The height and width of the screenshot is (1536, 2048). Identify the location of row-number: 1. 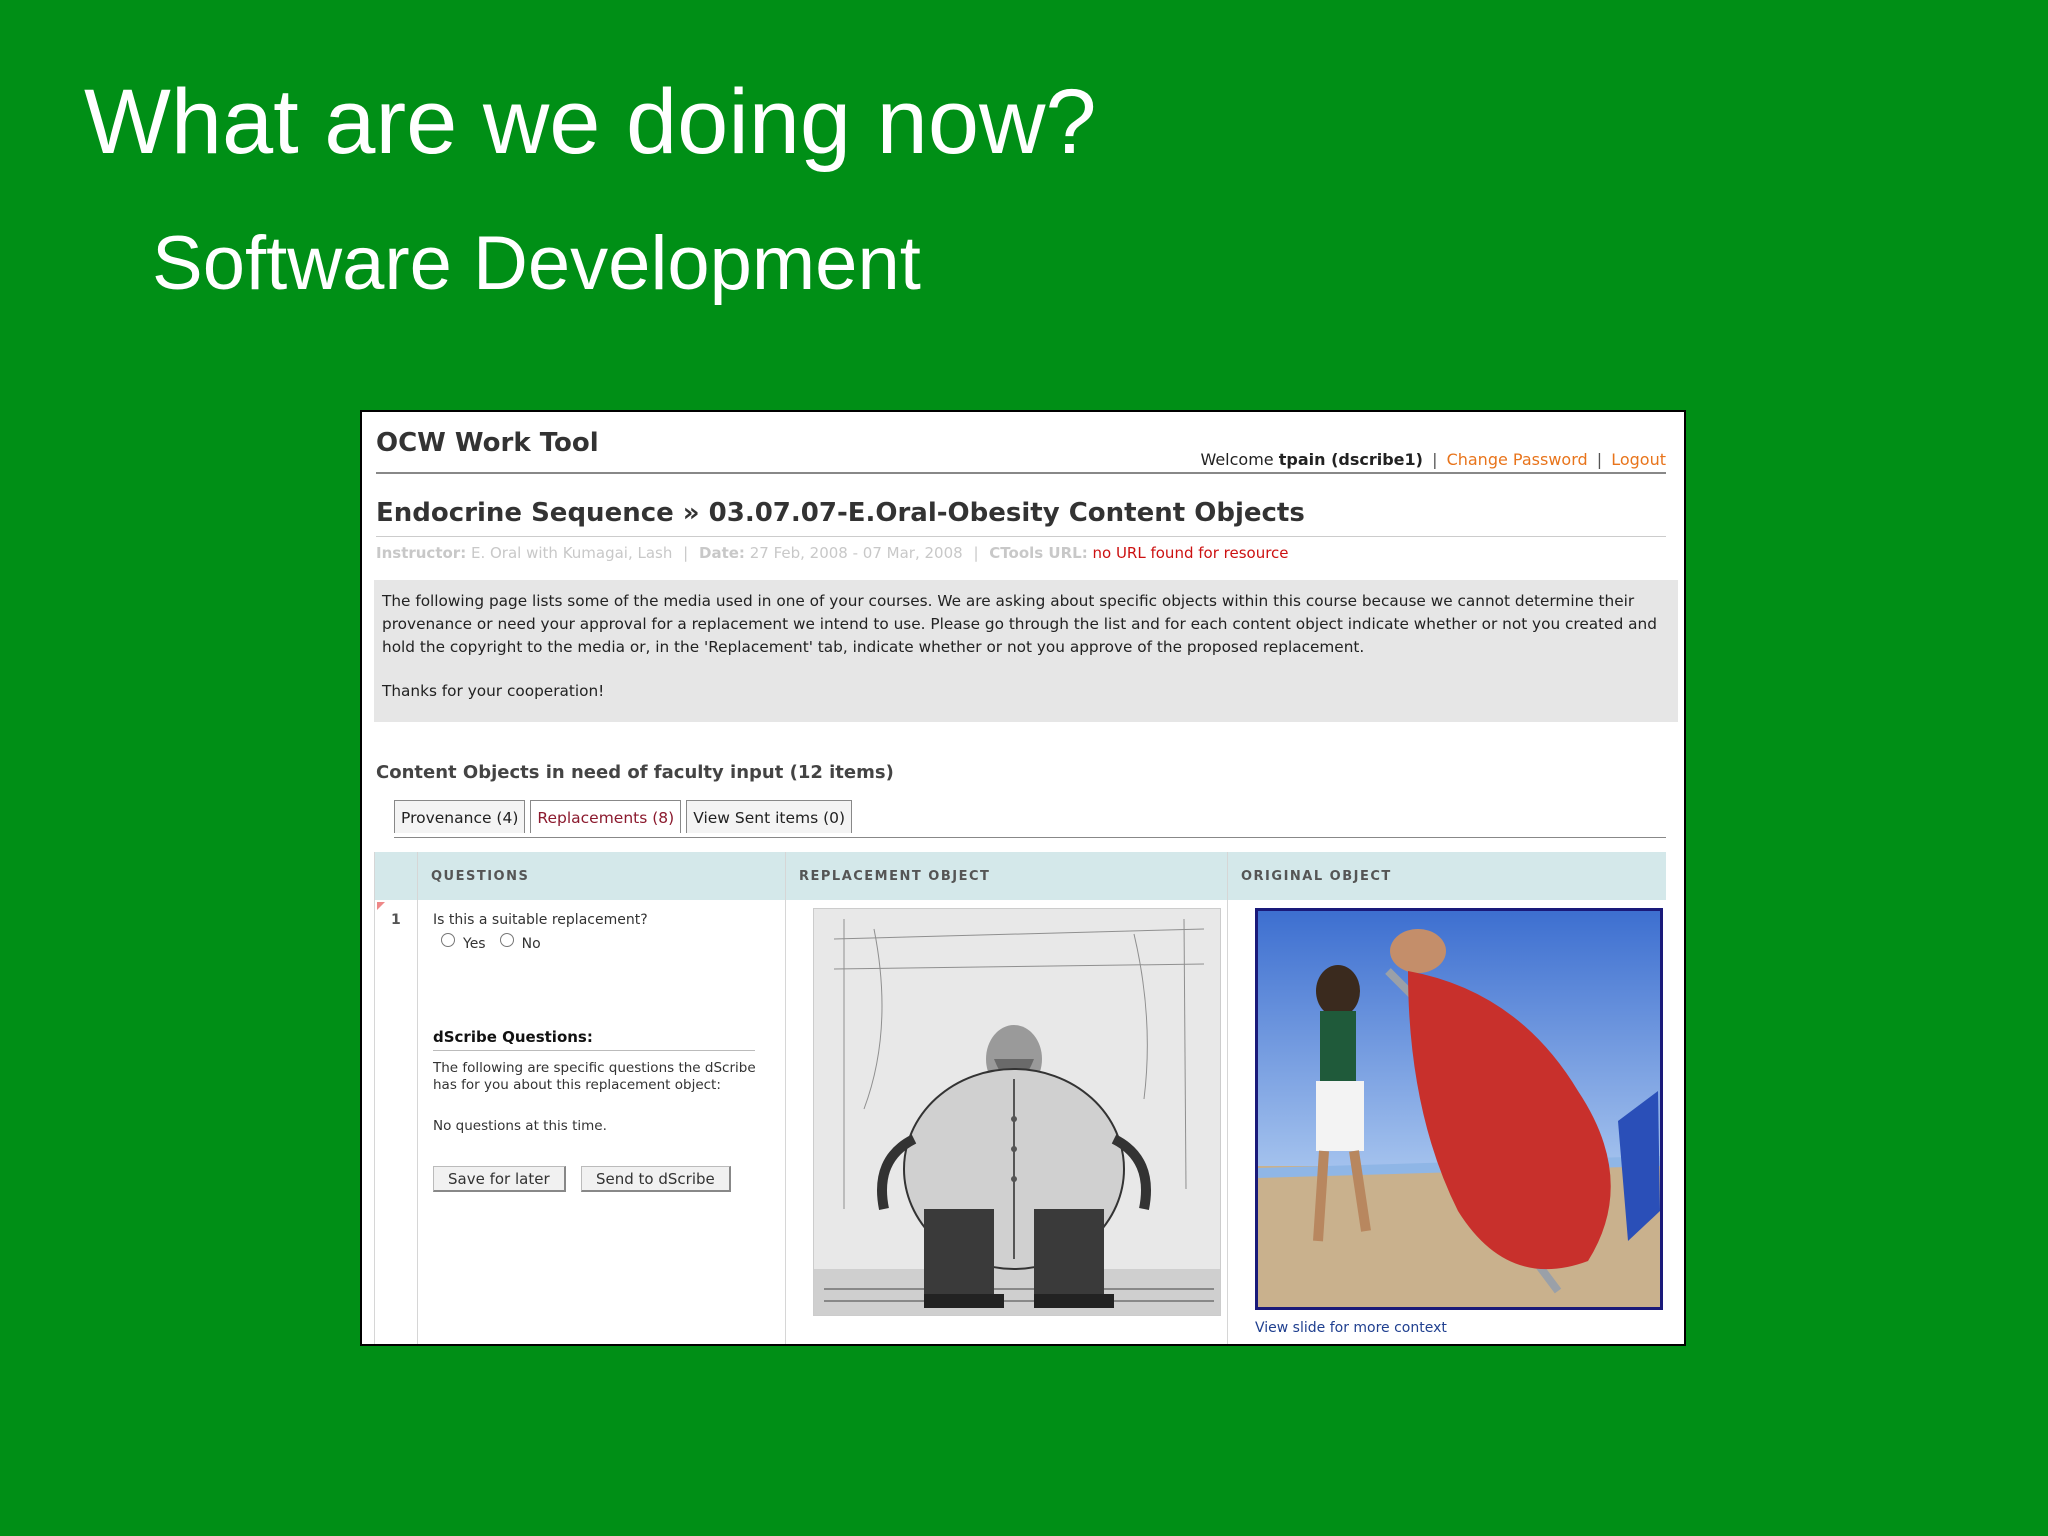
(396, 920).